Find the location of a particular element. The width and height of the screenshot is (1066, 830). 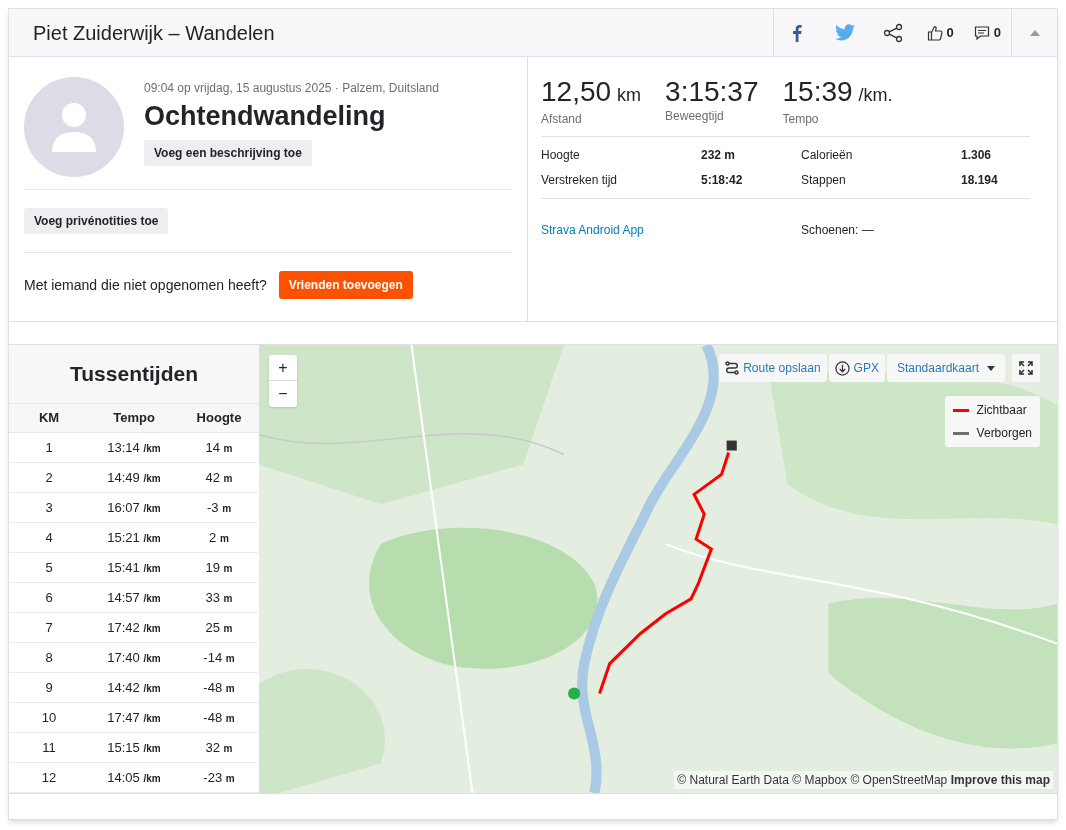

stat-value: 18.194 is located at coordinates (980, 180).